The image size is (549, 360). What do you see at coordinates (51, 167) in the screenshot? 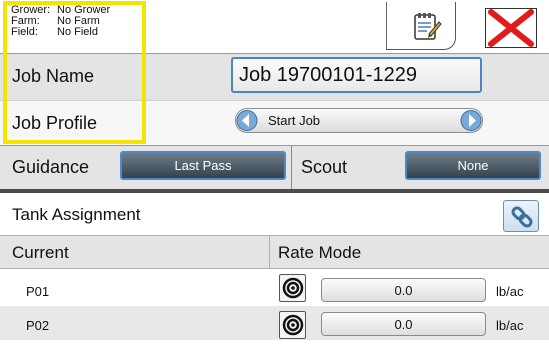
I see `guidance-label: Guidance` at bounding box center [51, 167].